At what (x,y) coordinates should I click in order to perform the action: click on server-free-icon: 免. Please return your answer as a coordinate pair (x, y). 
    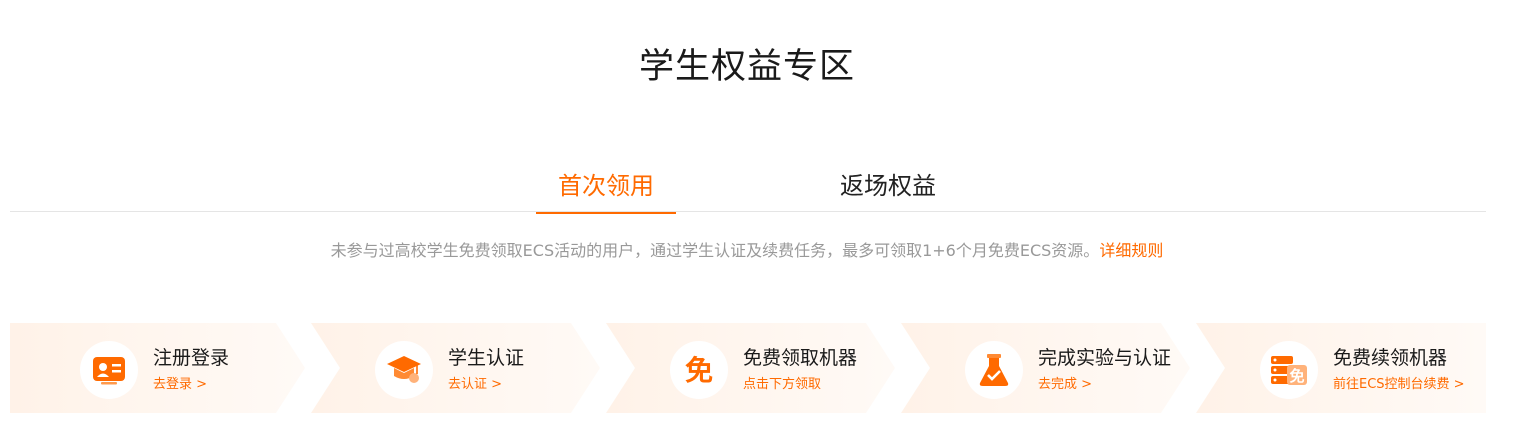
    Looking at the image, I should click on (1289, 370).